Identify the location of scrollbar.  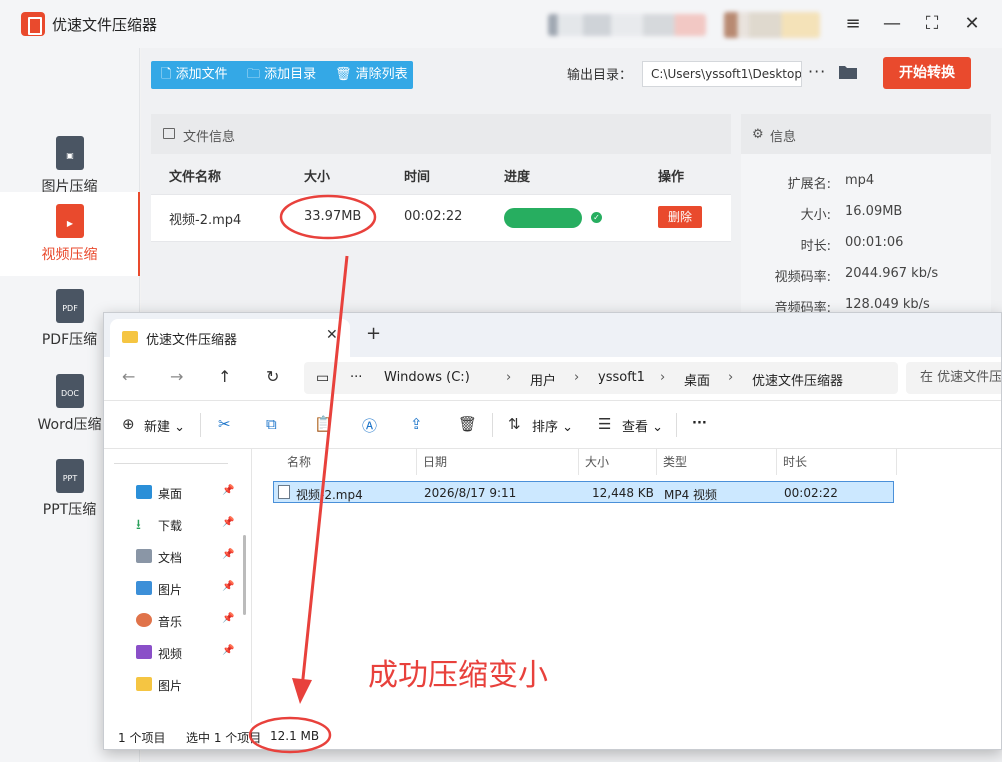
(244, 575).